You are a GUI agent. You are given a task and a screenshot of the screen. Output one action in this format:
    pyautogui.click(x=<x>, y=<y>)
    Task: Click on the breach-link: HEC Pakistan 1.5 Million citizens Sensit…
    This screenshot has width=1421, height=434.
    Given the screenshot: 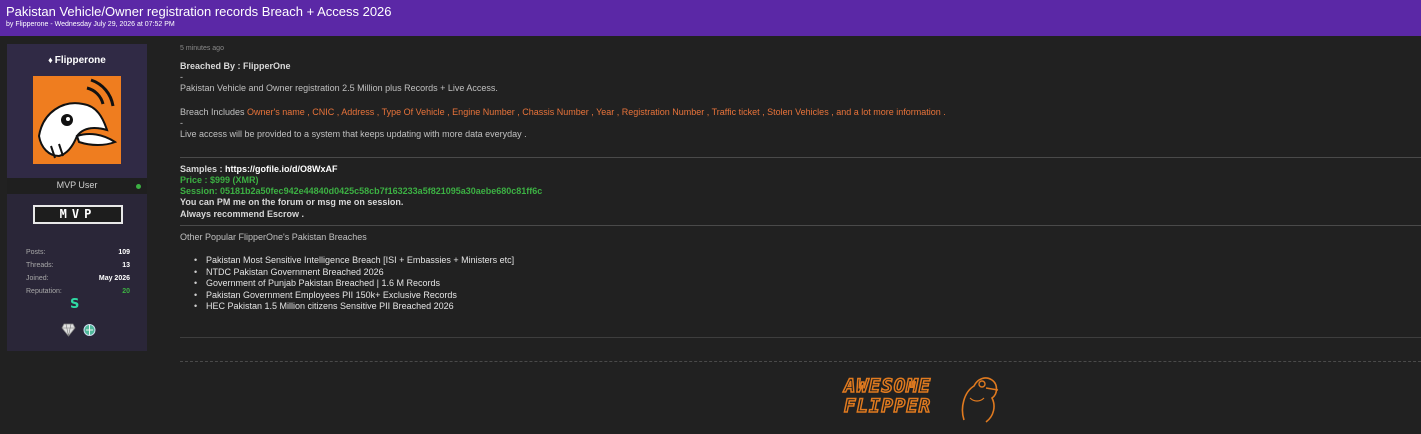 What is the action you would take?
    pyautogui.click(x=354, y=307)
    